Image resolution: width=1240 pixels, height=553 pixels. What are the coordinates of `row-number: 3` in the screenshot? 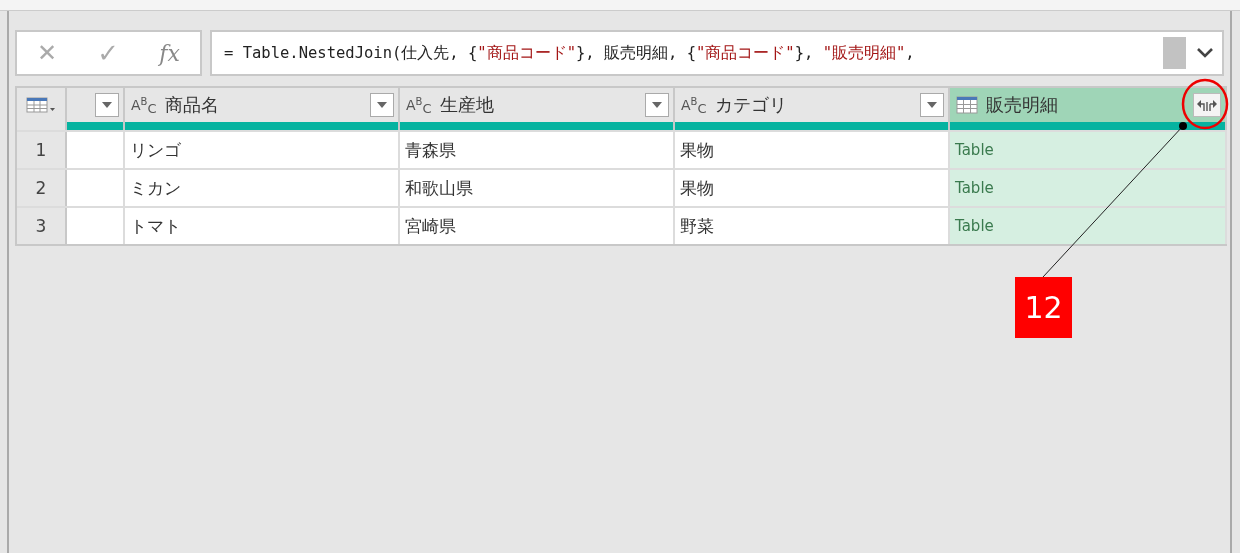 It's located at (42, 226).